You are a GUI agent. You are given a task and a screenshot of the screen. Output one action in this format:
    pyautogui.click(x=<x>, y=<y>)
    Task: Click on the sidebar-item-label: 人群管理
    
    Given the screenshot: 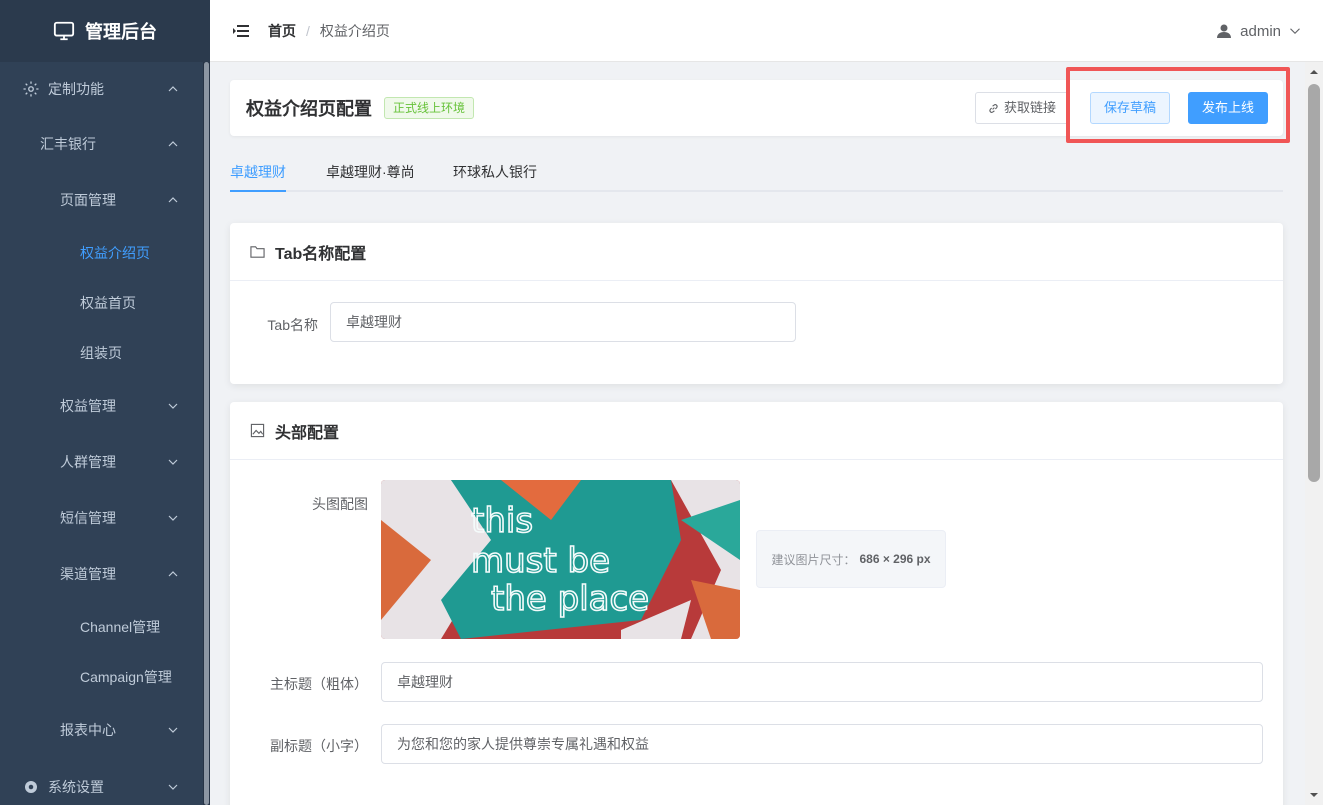 What is the action you would take?
    pyautogui.click(x=88, y=462)
    